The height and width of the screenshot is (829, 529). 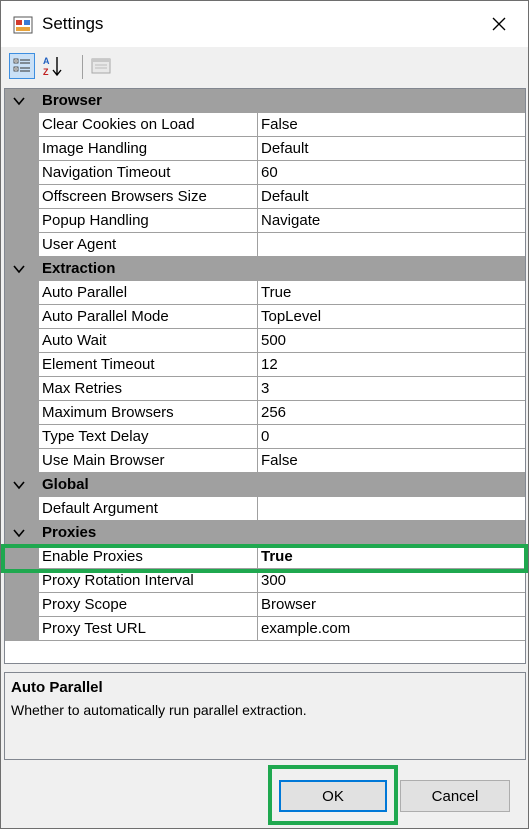 I want to click on property-name: Clear Cookies on Load, so click(x=148, y=125).